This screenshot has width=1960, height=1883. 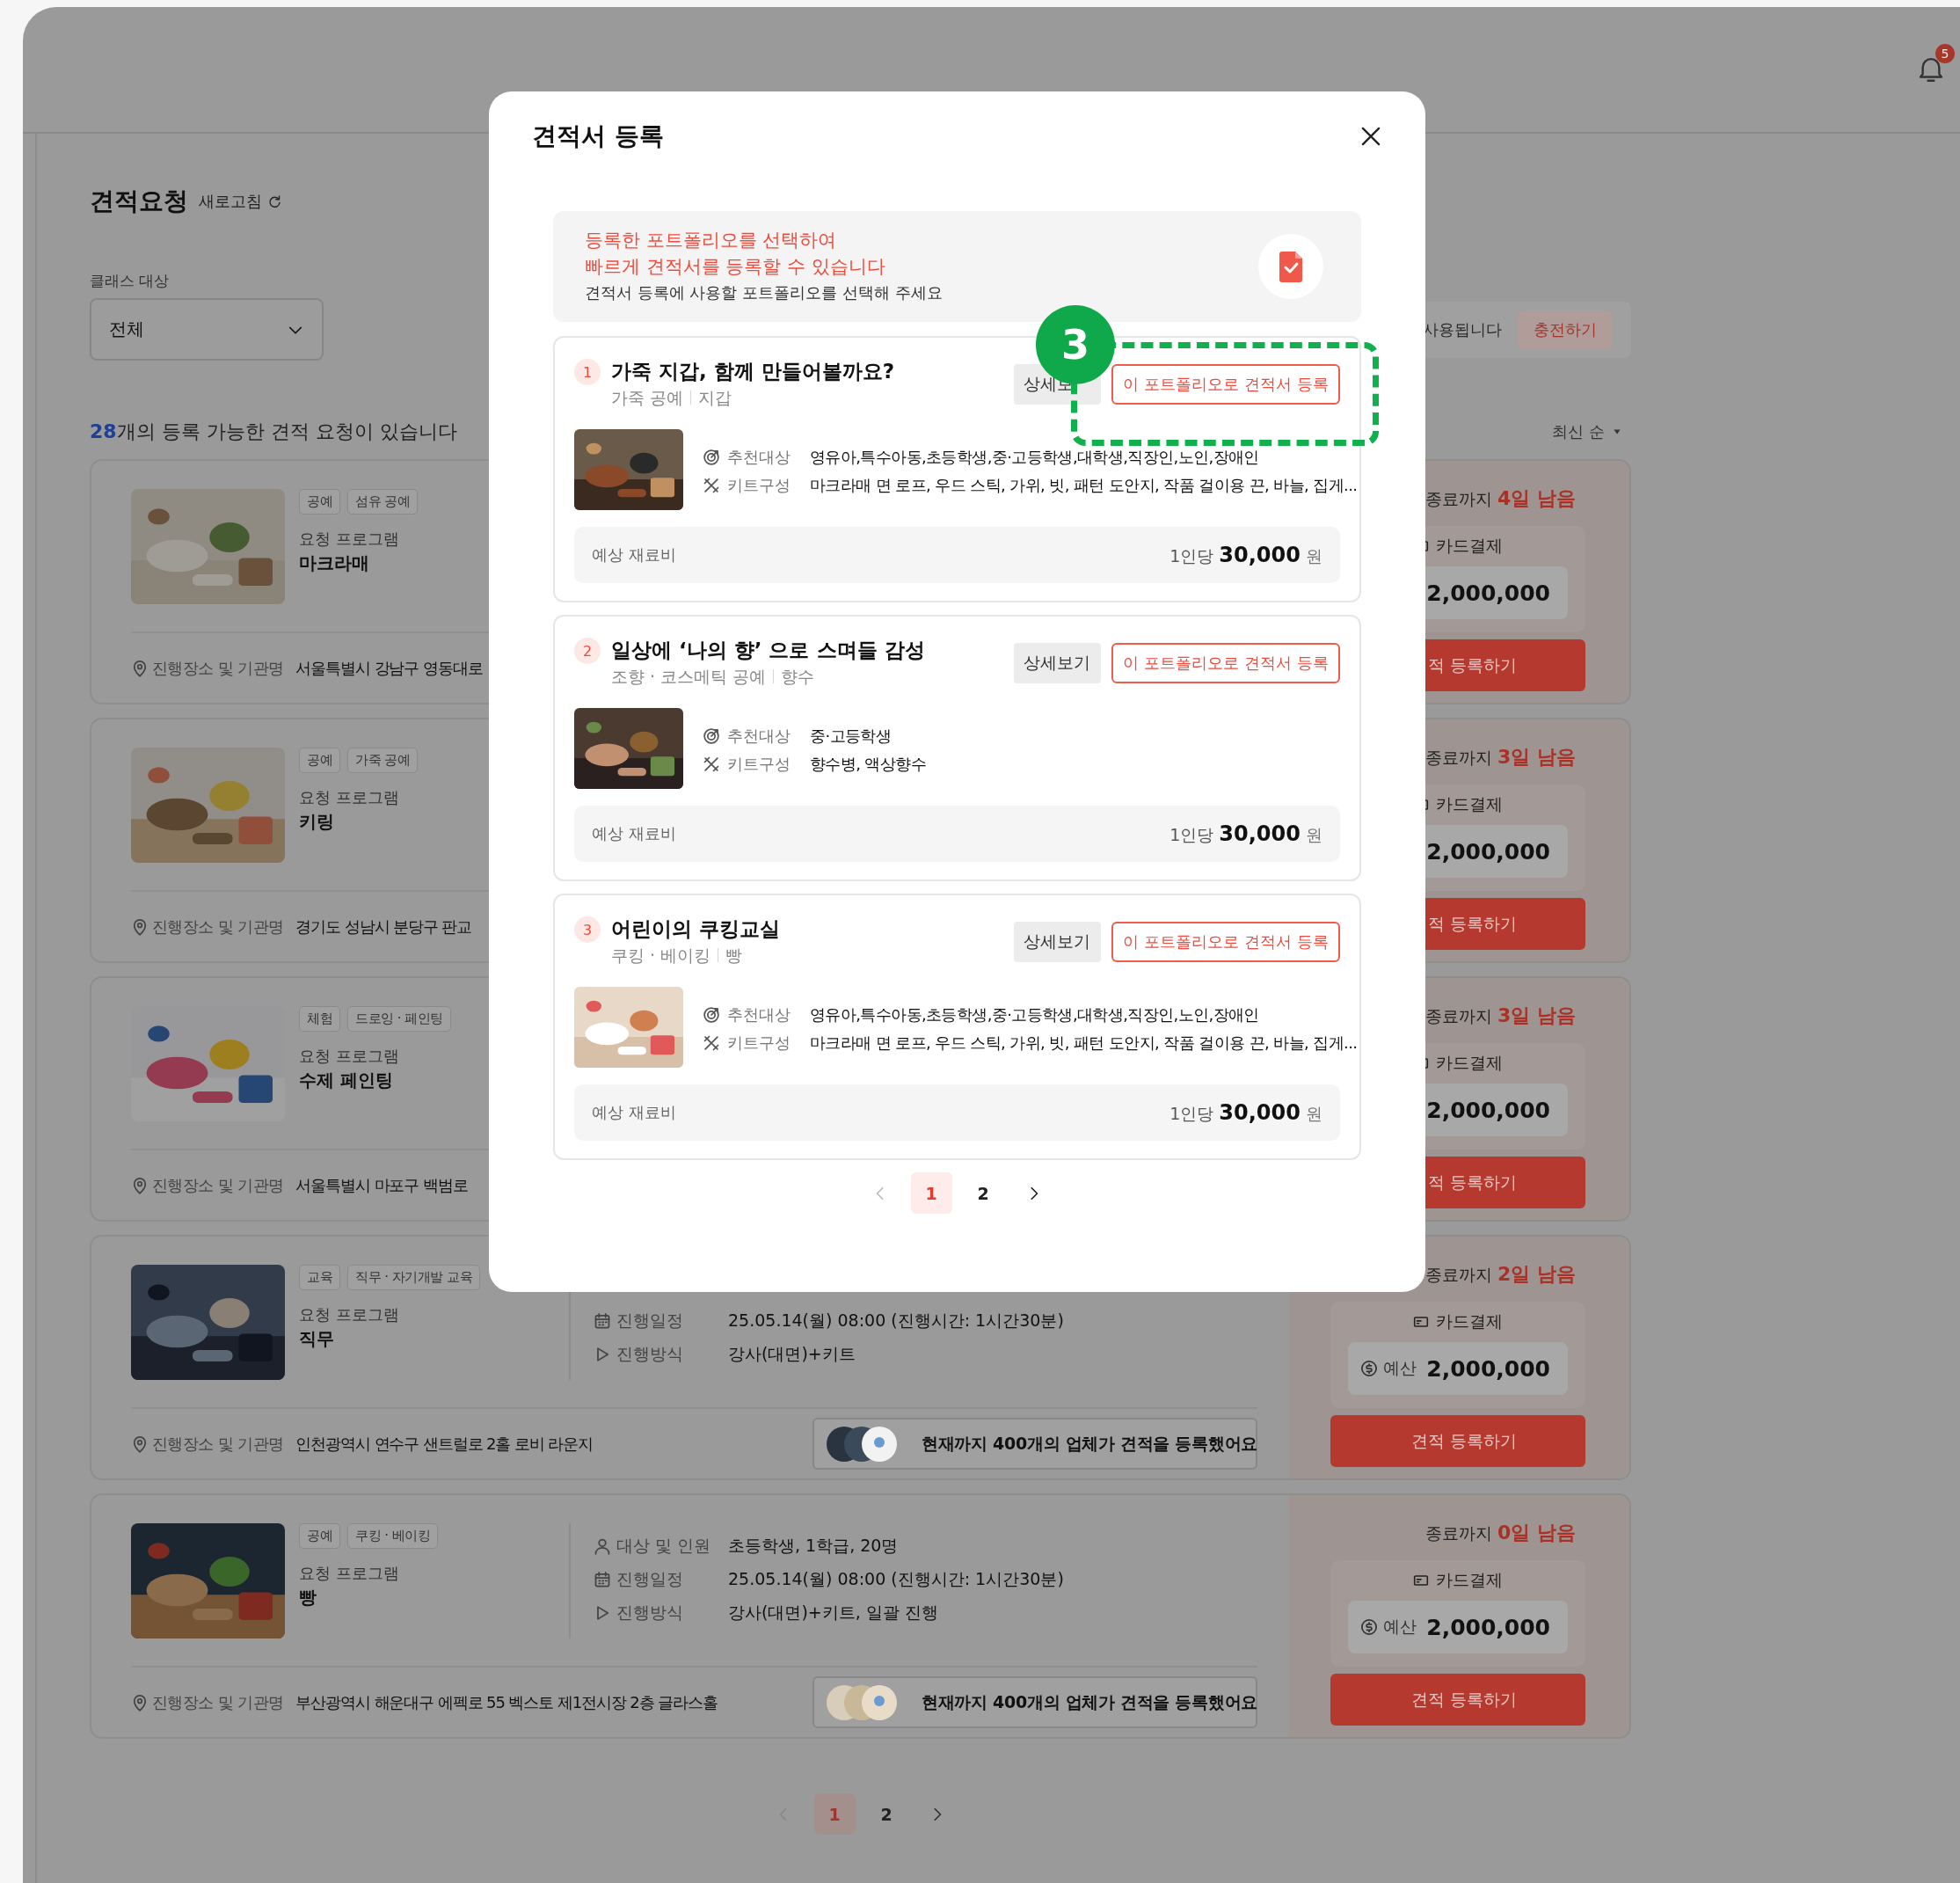 What do you see at coordinates (383, 927) in the screenshot?
I see `location-value: 경기도 성남시 분당구 판교` at bounding box center [383, 927].